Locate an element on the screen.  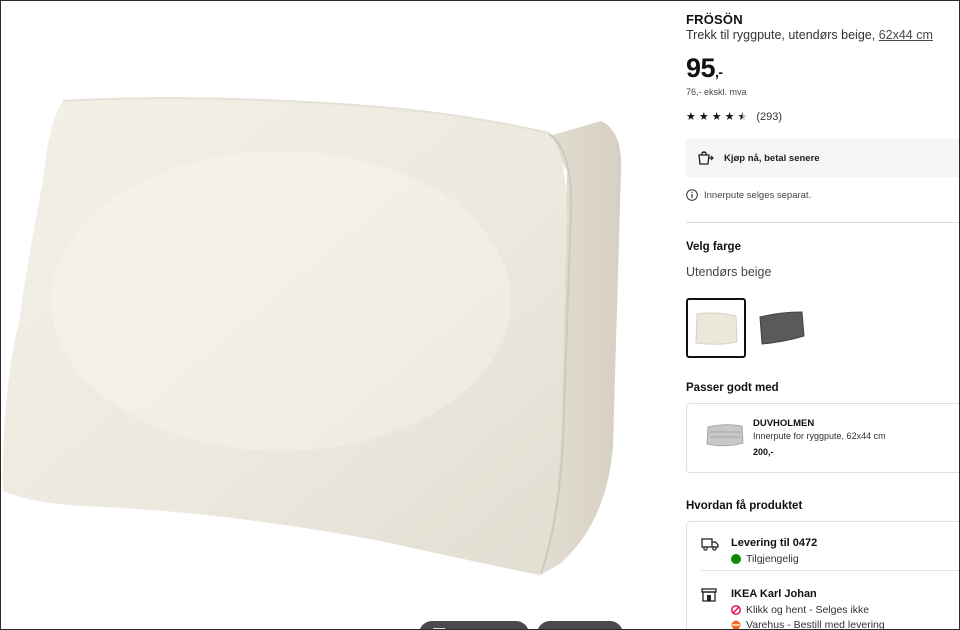
pairs-heading: Passer godt med is located at coordinates (732, 388).